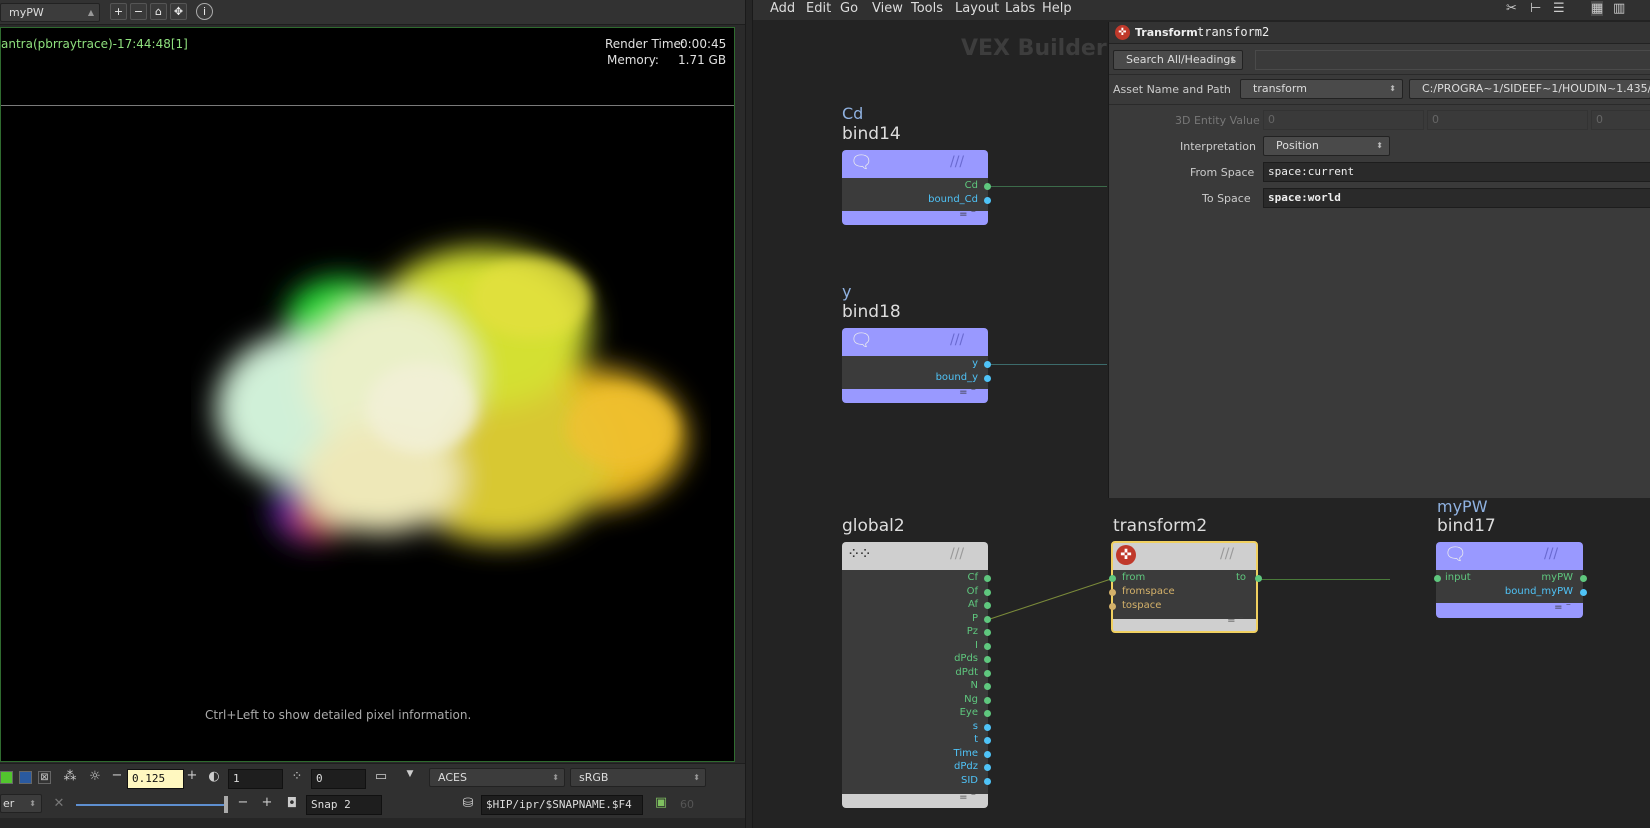 This screenshot has height=828, width=1650. Describe the element at coordinates (468, 803) in the screenshot. I see `disk-icon: ⛁` at that location.